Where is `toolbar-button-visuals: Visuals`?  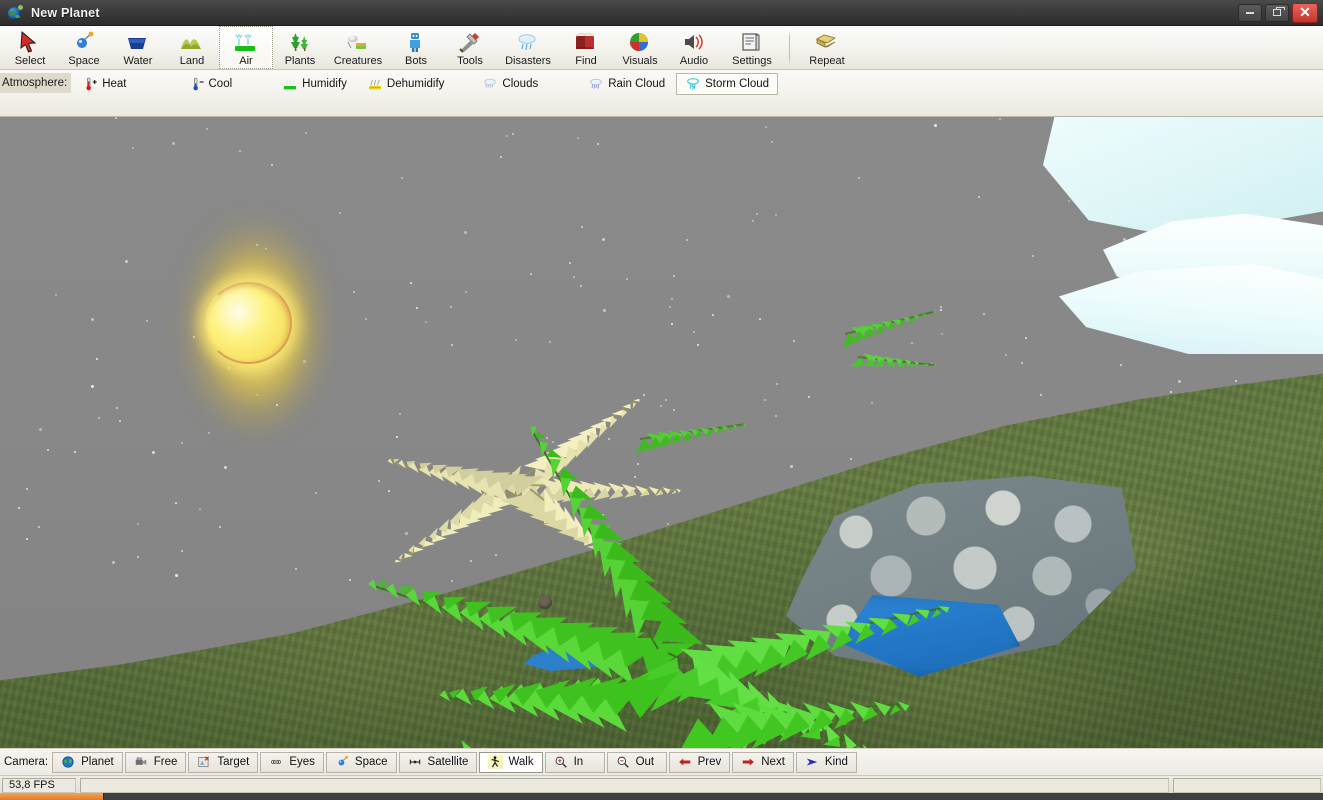 toolbar-button-visuals: Visuals is located at coordinates (640, 47).